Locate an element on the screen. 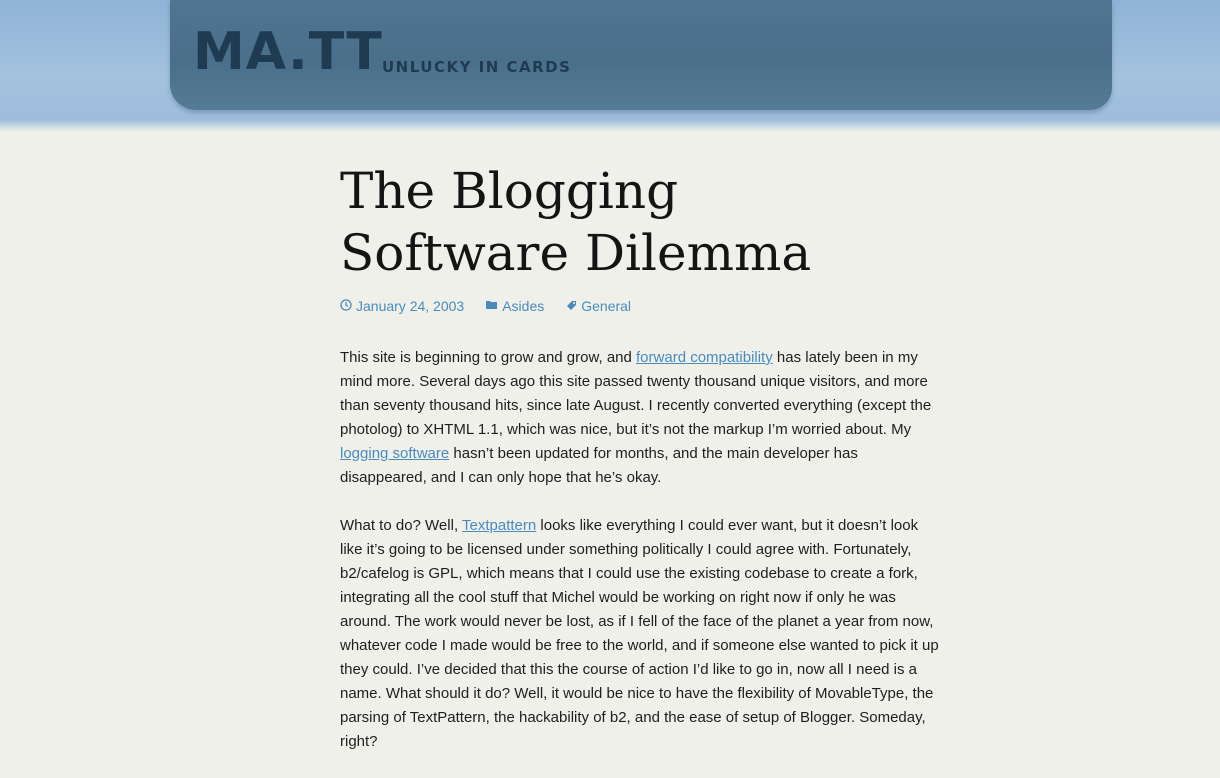 The width and height of the screenshot is (1220, 778). textpattern-link: Textpattern is located at coordinates (499, 525).